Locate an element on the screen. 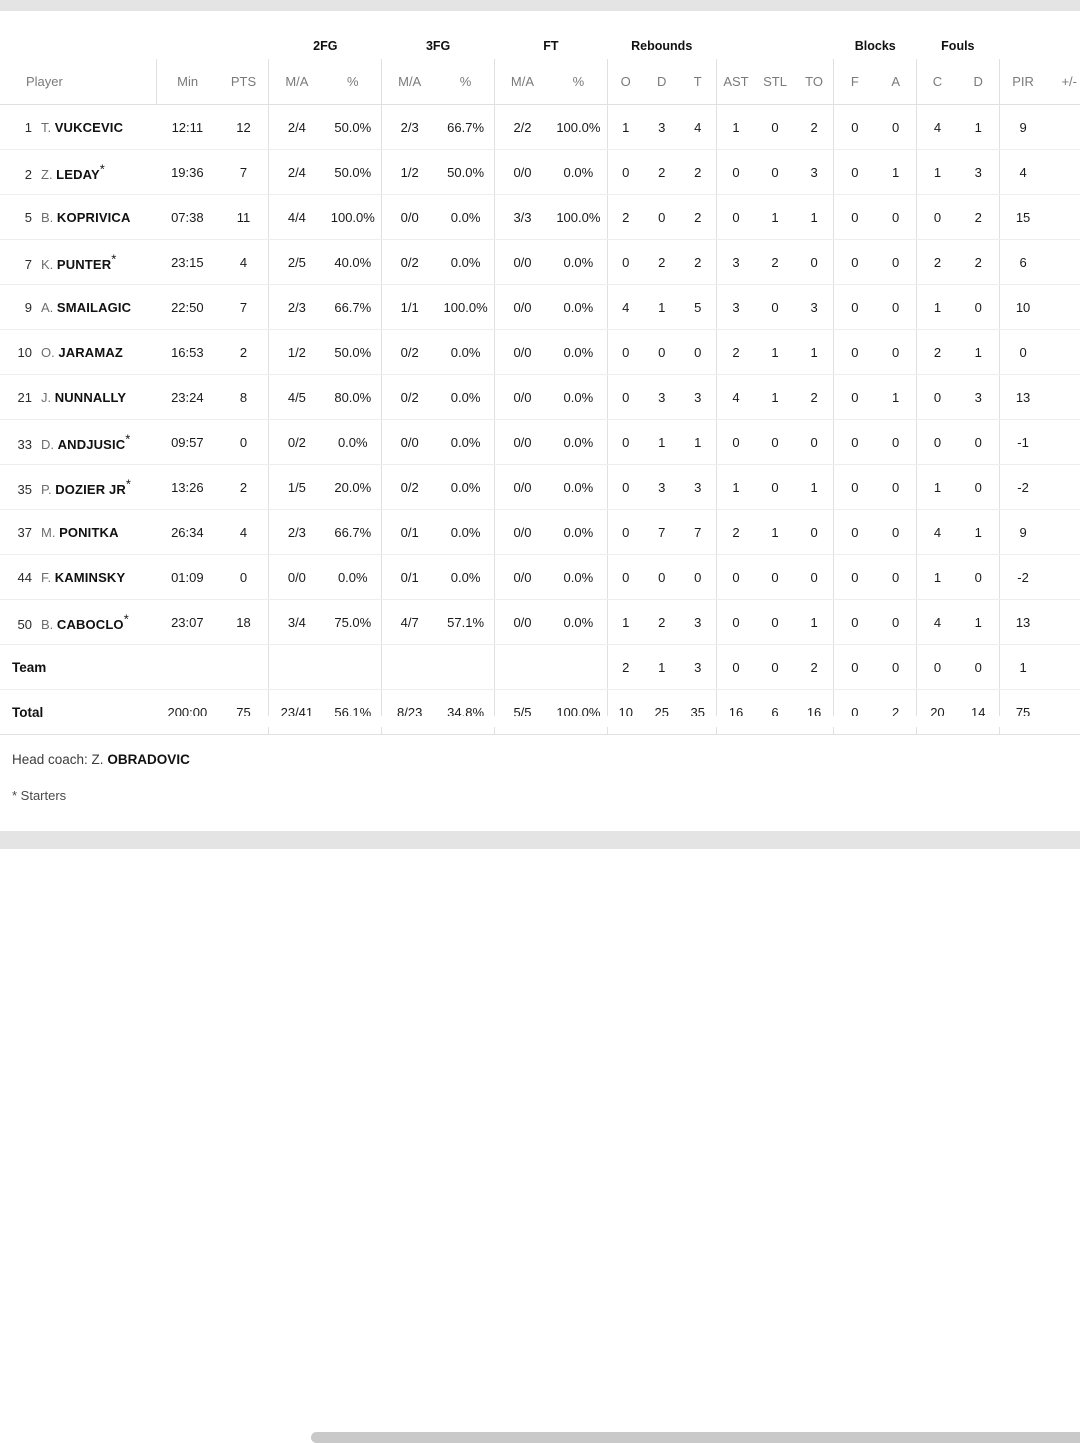 The image size is (1080, 1443). player-cell: 5 B. KOPRIVICA is located at coordinates (78, 217).